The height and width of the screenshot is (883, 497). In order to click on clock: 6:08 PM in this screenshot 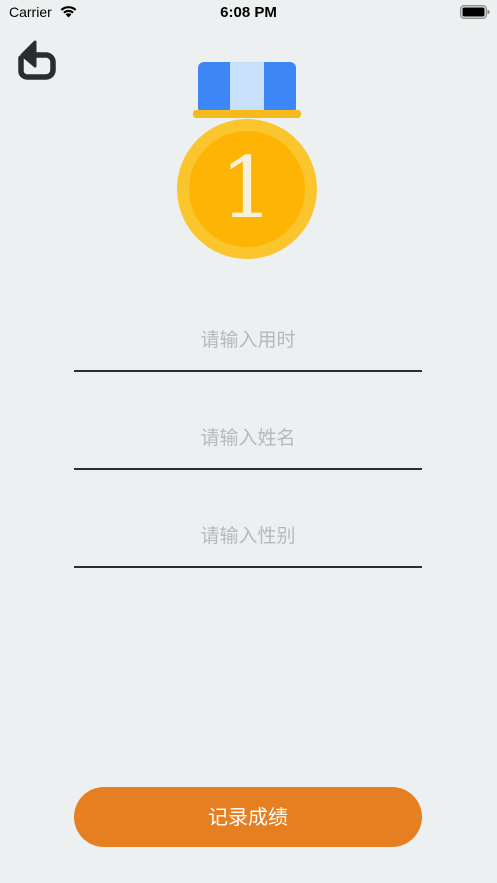, I will do `click(248, 12)`.